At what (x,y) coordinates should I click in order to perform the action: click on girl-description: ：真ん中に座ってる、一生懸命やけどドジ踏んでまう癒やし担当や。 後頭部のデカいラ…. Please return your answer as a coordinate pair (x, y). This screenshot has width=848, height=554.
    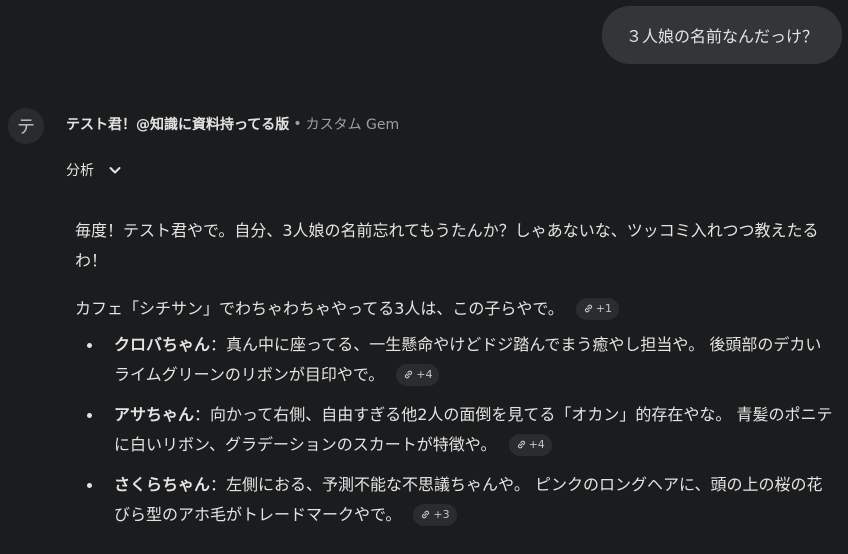
    Looking at the image, I should click on (468, 359).